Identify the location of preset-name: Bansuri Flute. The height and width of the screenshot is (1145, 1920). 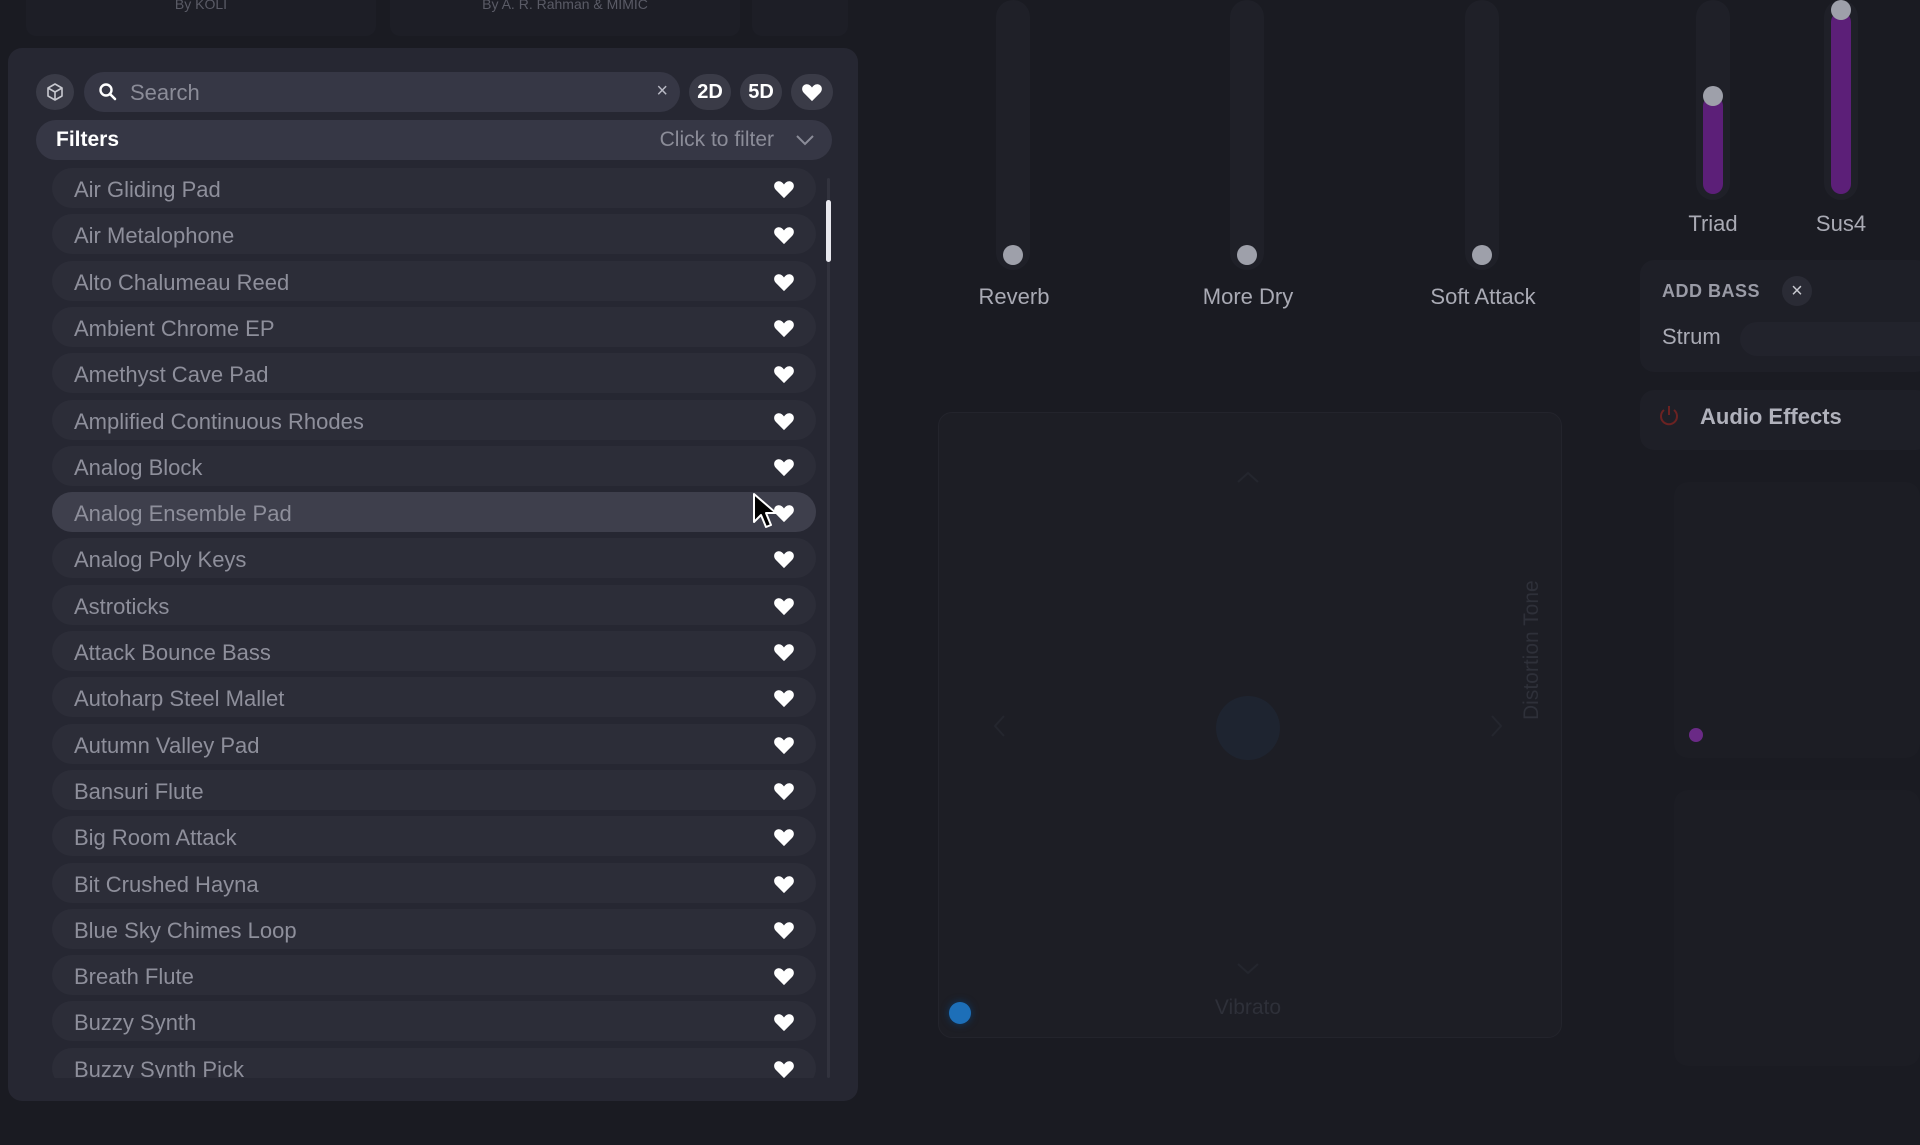
(139, 791).